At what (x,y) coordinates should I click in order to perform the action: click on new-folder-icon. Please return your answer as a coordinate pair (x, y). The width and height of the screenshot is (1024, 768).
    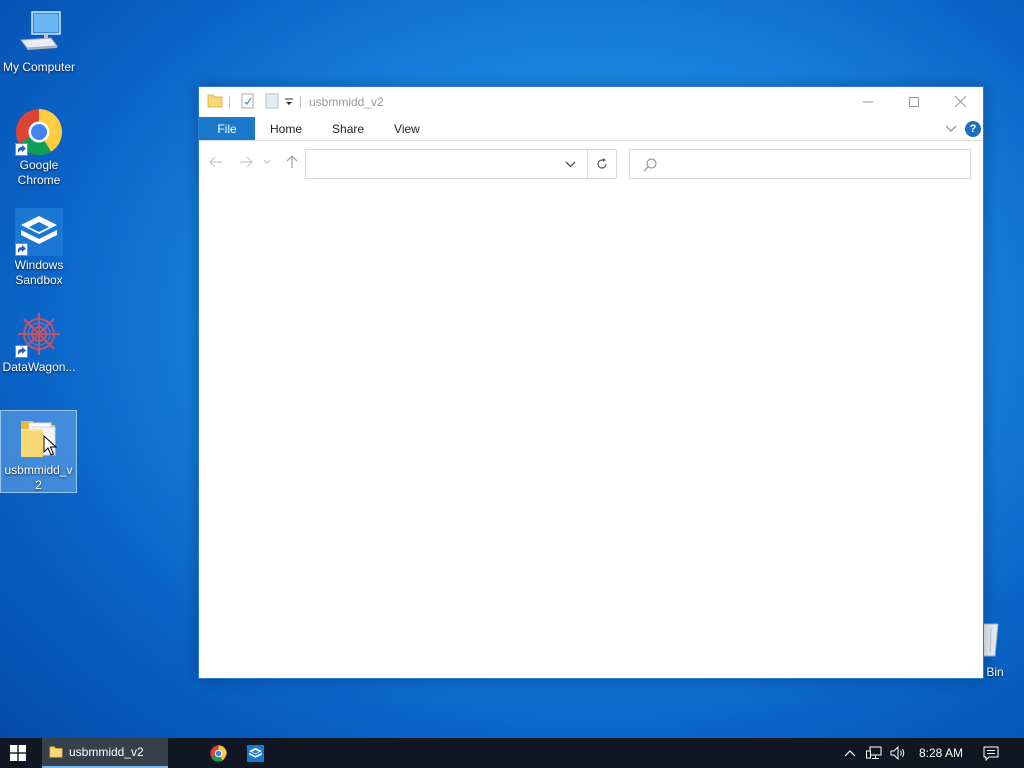
    Looking at the image, I should click on (272, 102).